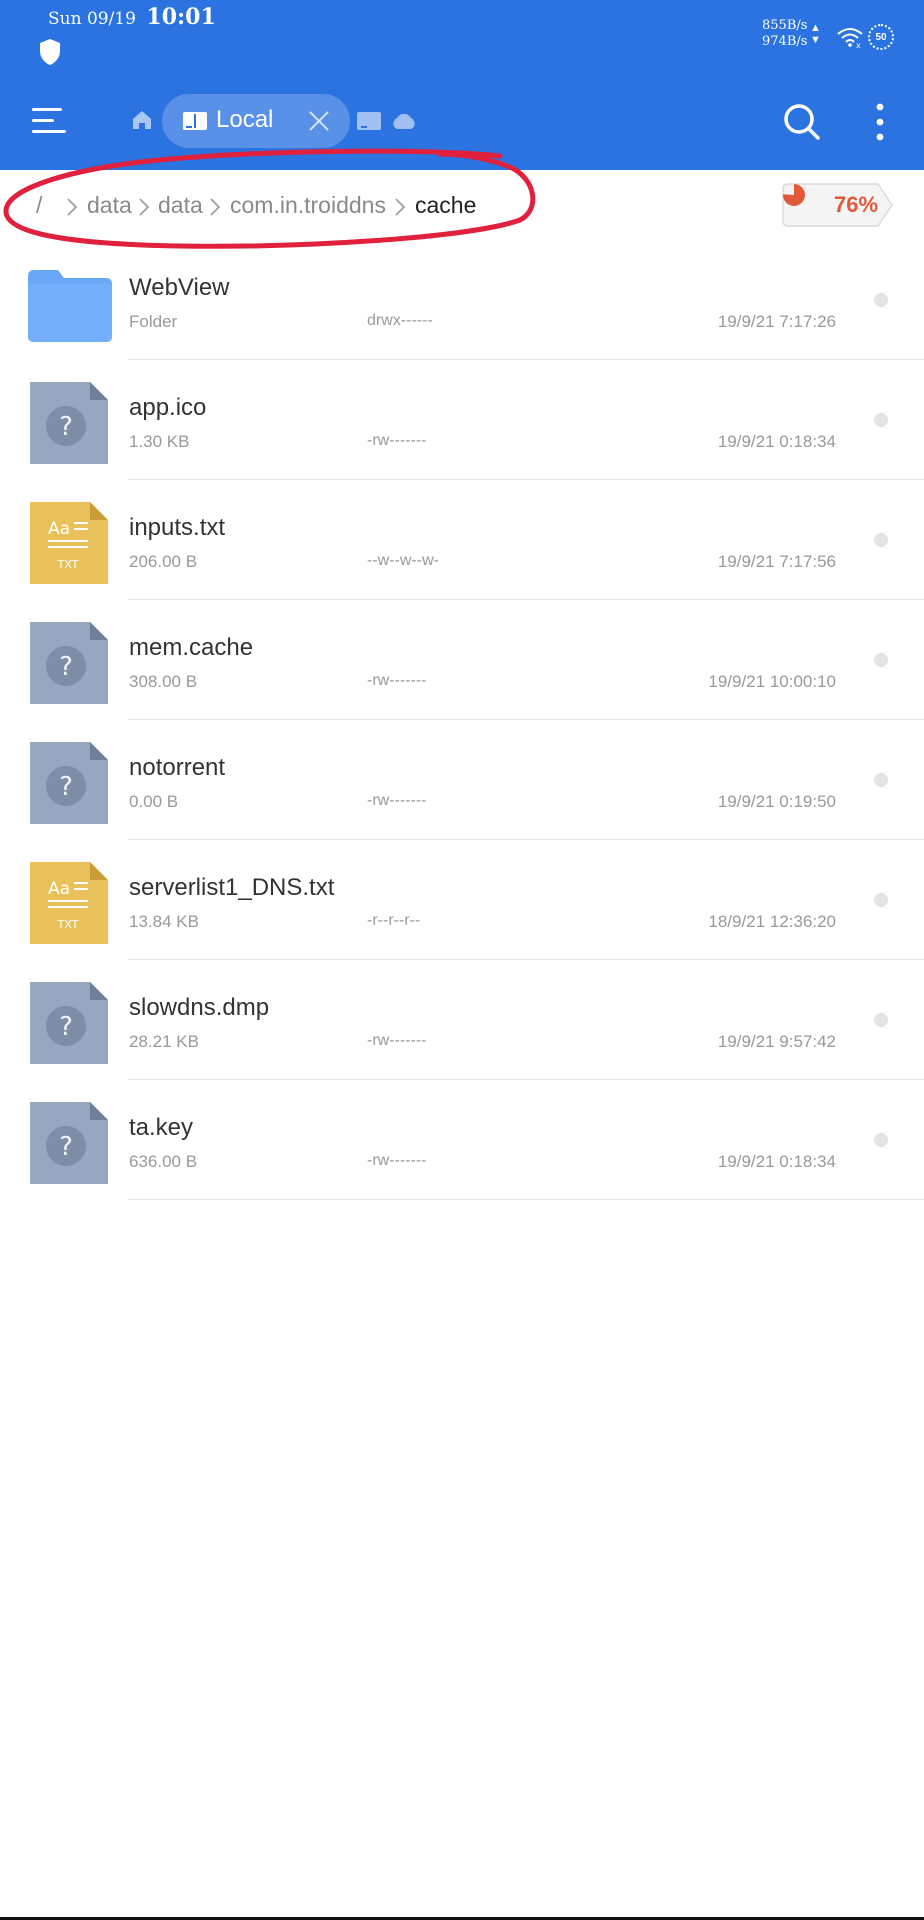 The height and width of the screenshot is (1920, 924). Describe the element at coordinates (880, 122) in the screenshot. I see `more-options-icon` at that location.